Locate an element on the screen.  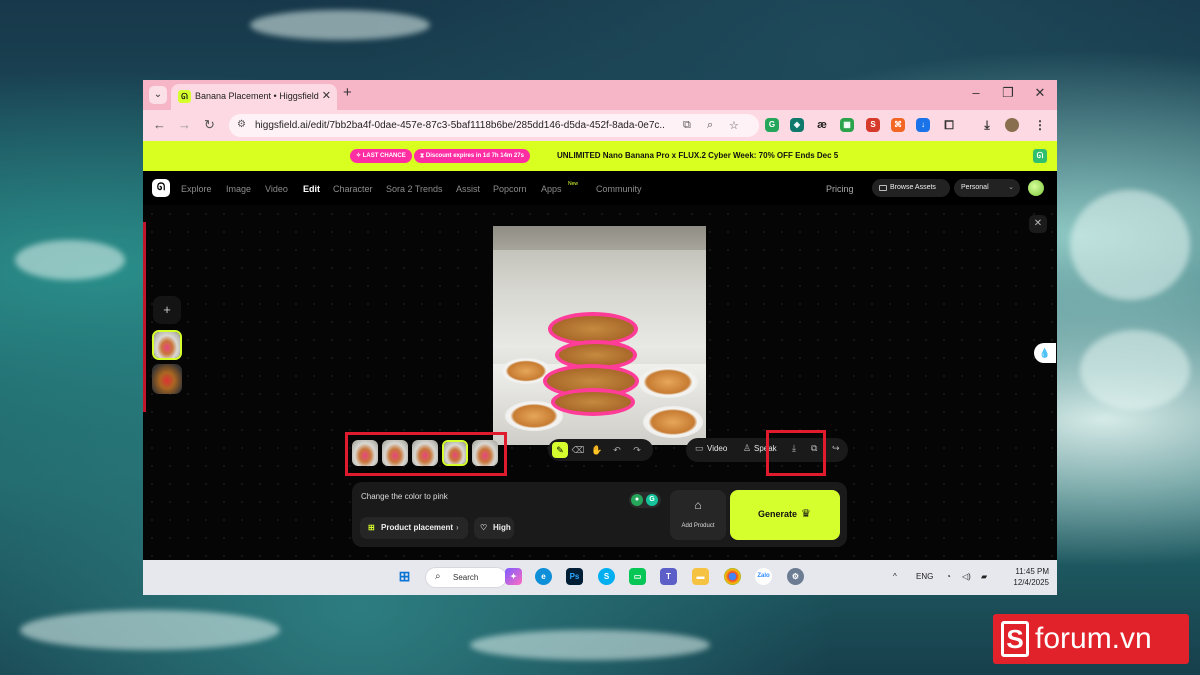
battery-icon: ▰ is located at coordinates (984, 576).